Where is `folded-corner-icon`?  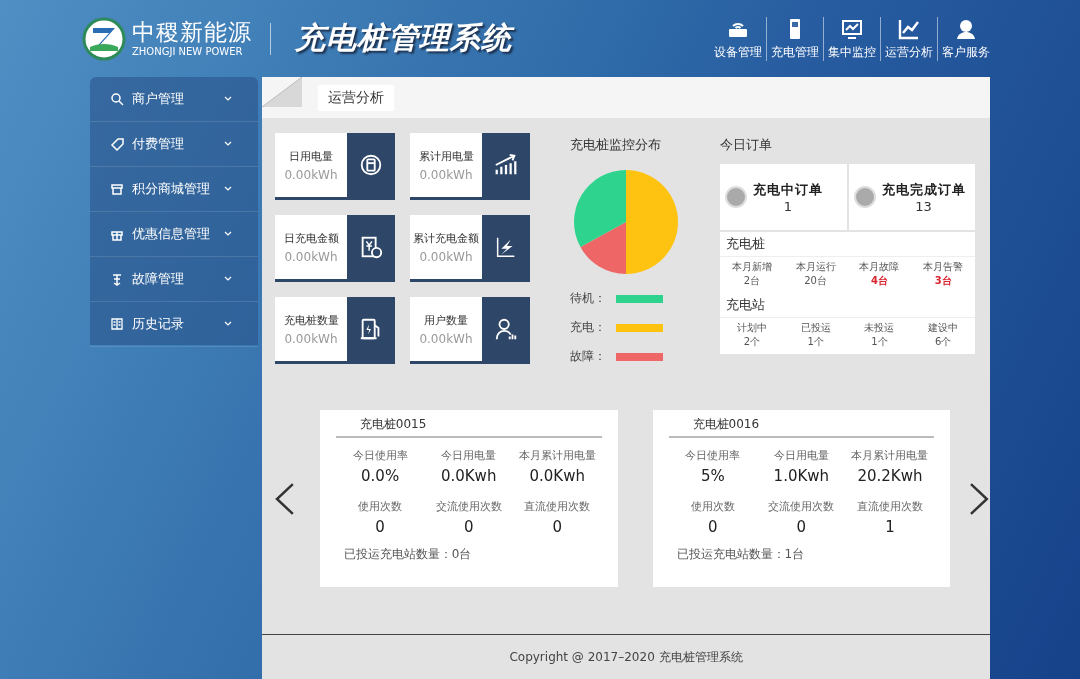
folded-corner-icon is located at coordinates (282, 92).